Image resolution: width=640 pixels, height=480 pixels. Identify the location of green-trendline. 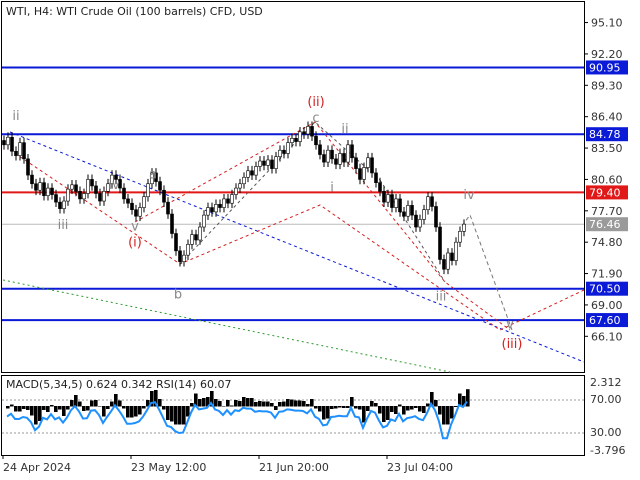
(226, 326).